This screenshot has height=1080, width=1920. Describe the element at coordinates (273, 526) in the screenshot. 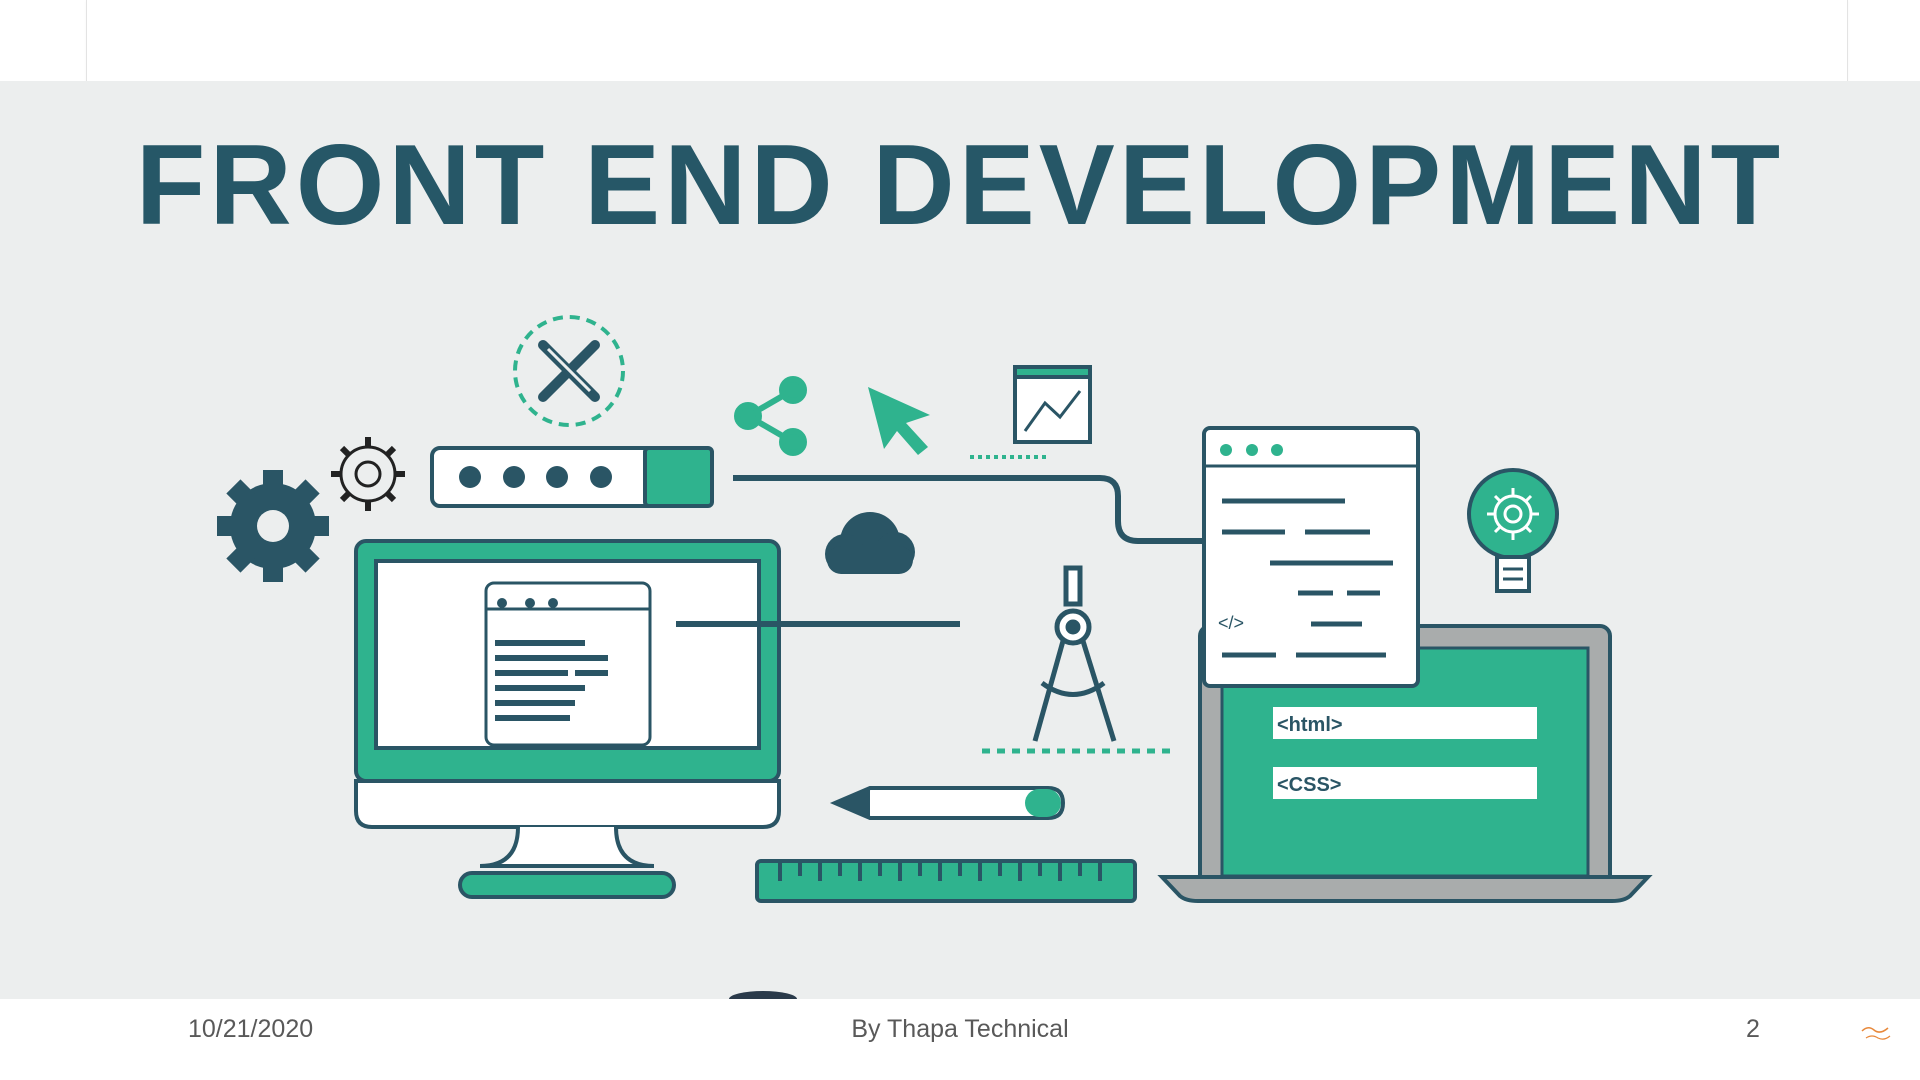

I see `large-gear-icon` at that location.